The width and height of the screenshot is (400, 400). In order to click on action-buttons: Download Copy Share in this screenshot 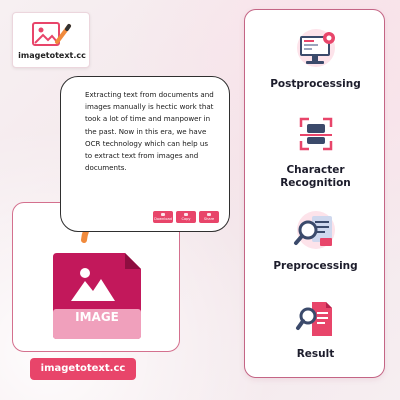, I will do `click(186, 217)`.